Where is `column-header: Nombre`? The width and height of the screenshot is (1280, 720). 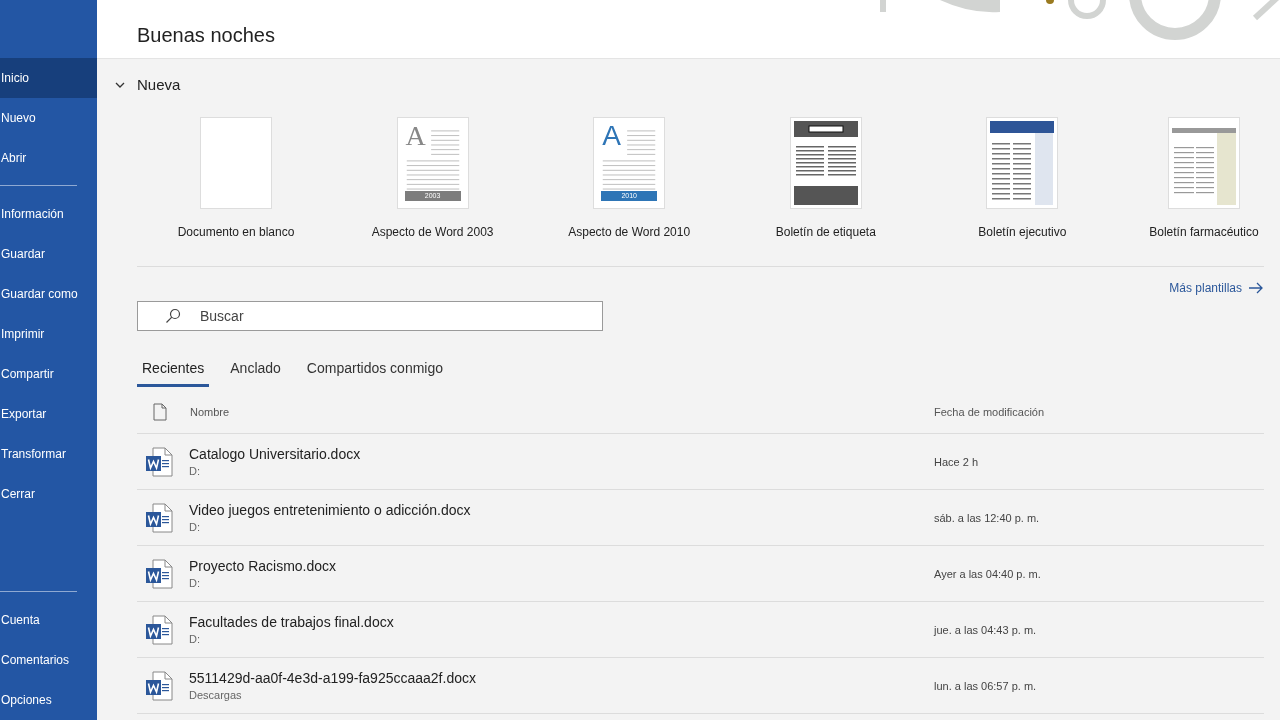
column-header: Nombre is located at coordinates (210, 412).